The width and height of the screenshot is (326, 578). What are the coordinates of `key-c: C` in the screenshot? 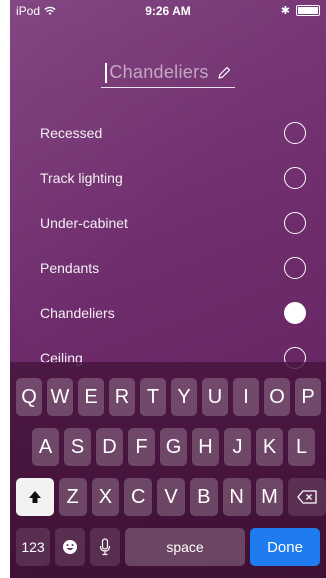 It's located at (138, 497).